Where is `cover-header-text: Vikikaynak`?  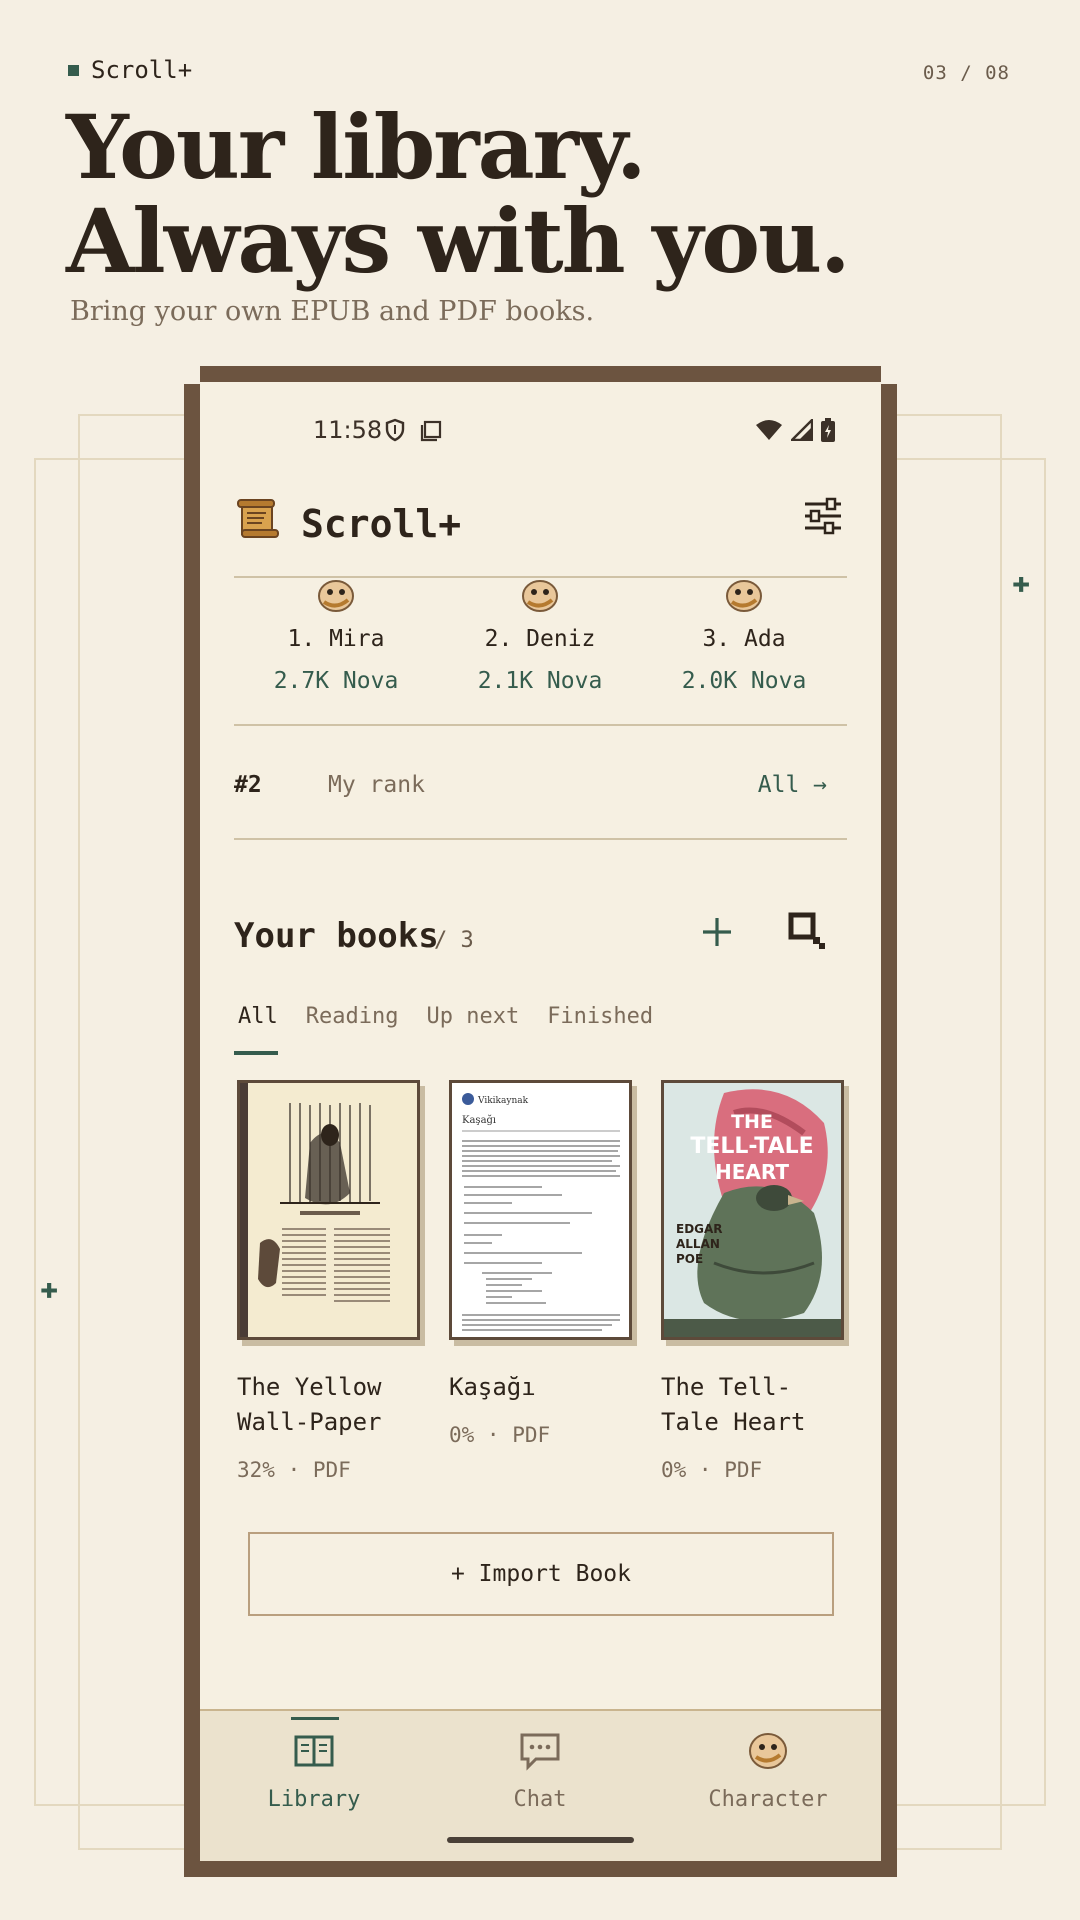 cover-header-text: Vikikaynak is located at coordinates (503, 1101).